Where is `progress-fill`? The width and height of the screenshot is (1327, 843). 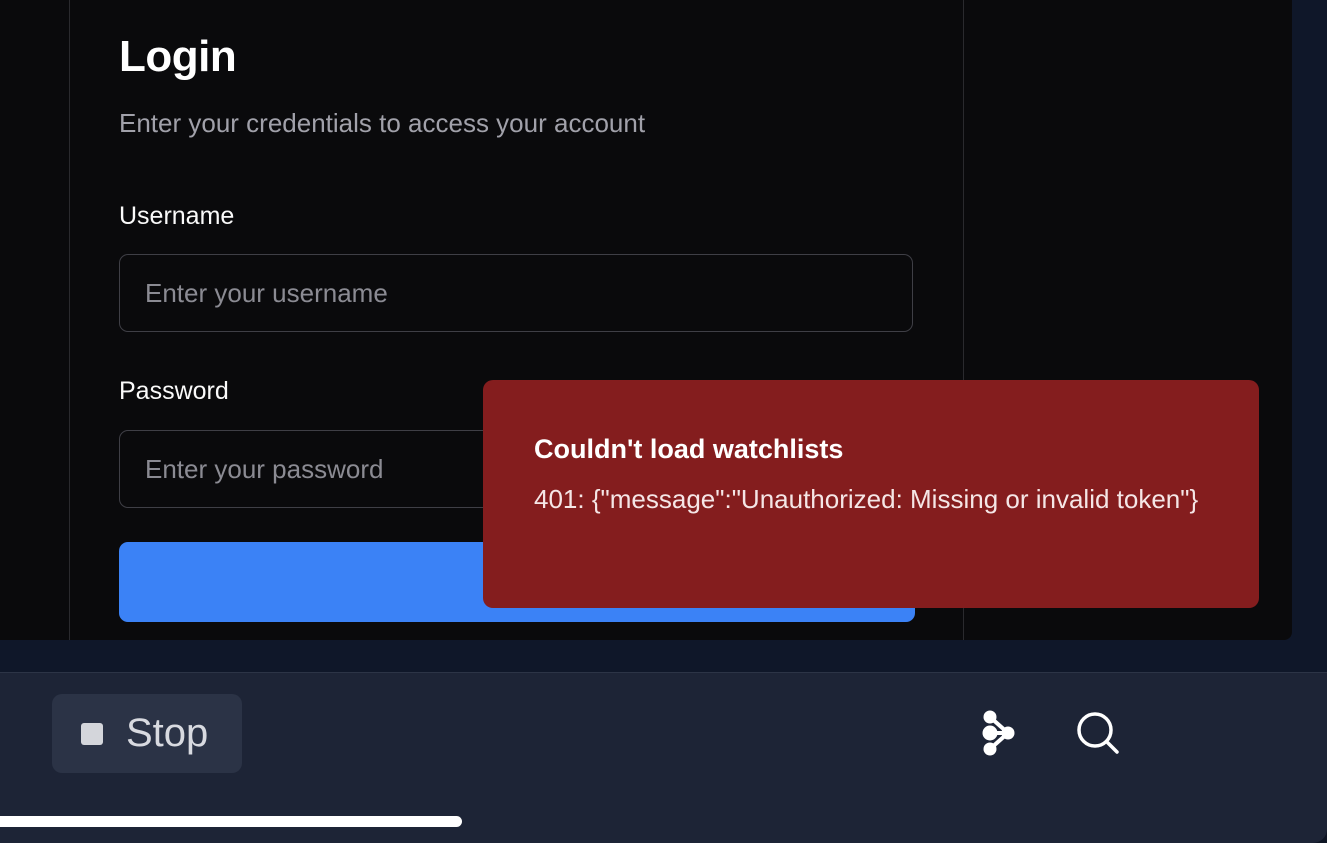 progress-fill is located at coordinates (231, 821).